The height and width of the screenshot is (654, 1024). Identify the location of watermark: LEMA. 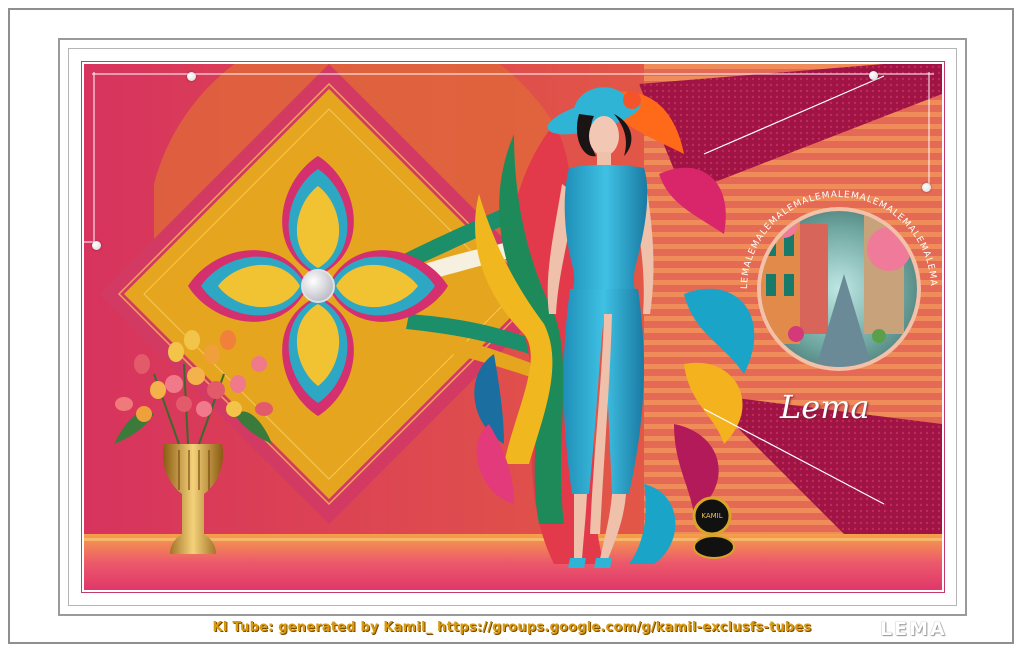
(913, 629).